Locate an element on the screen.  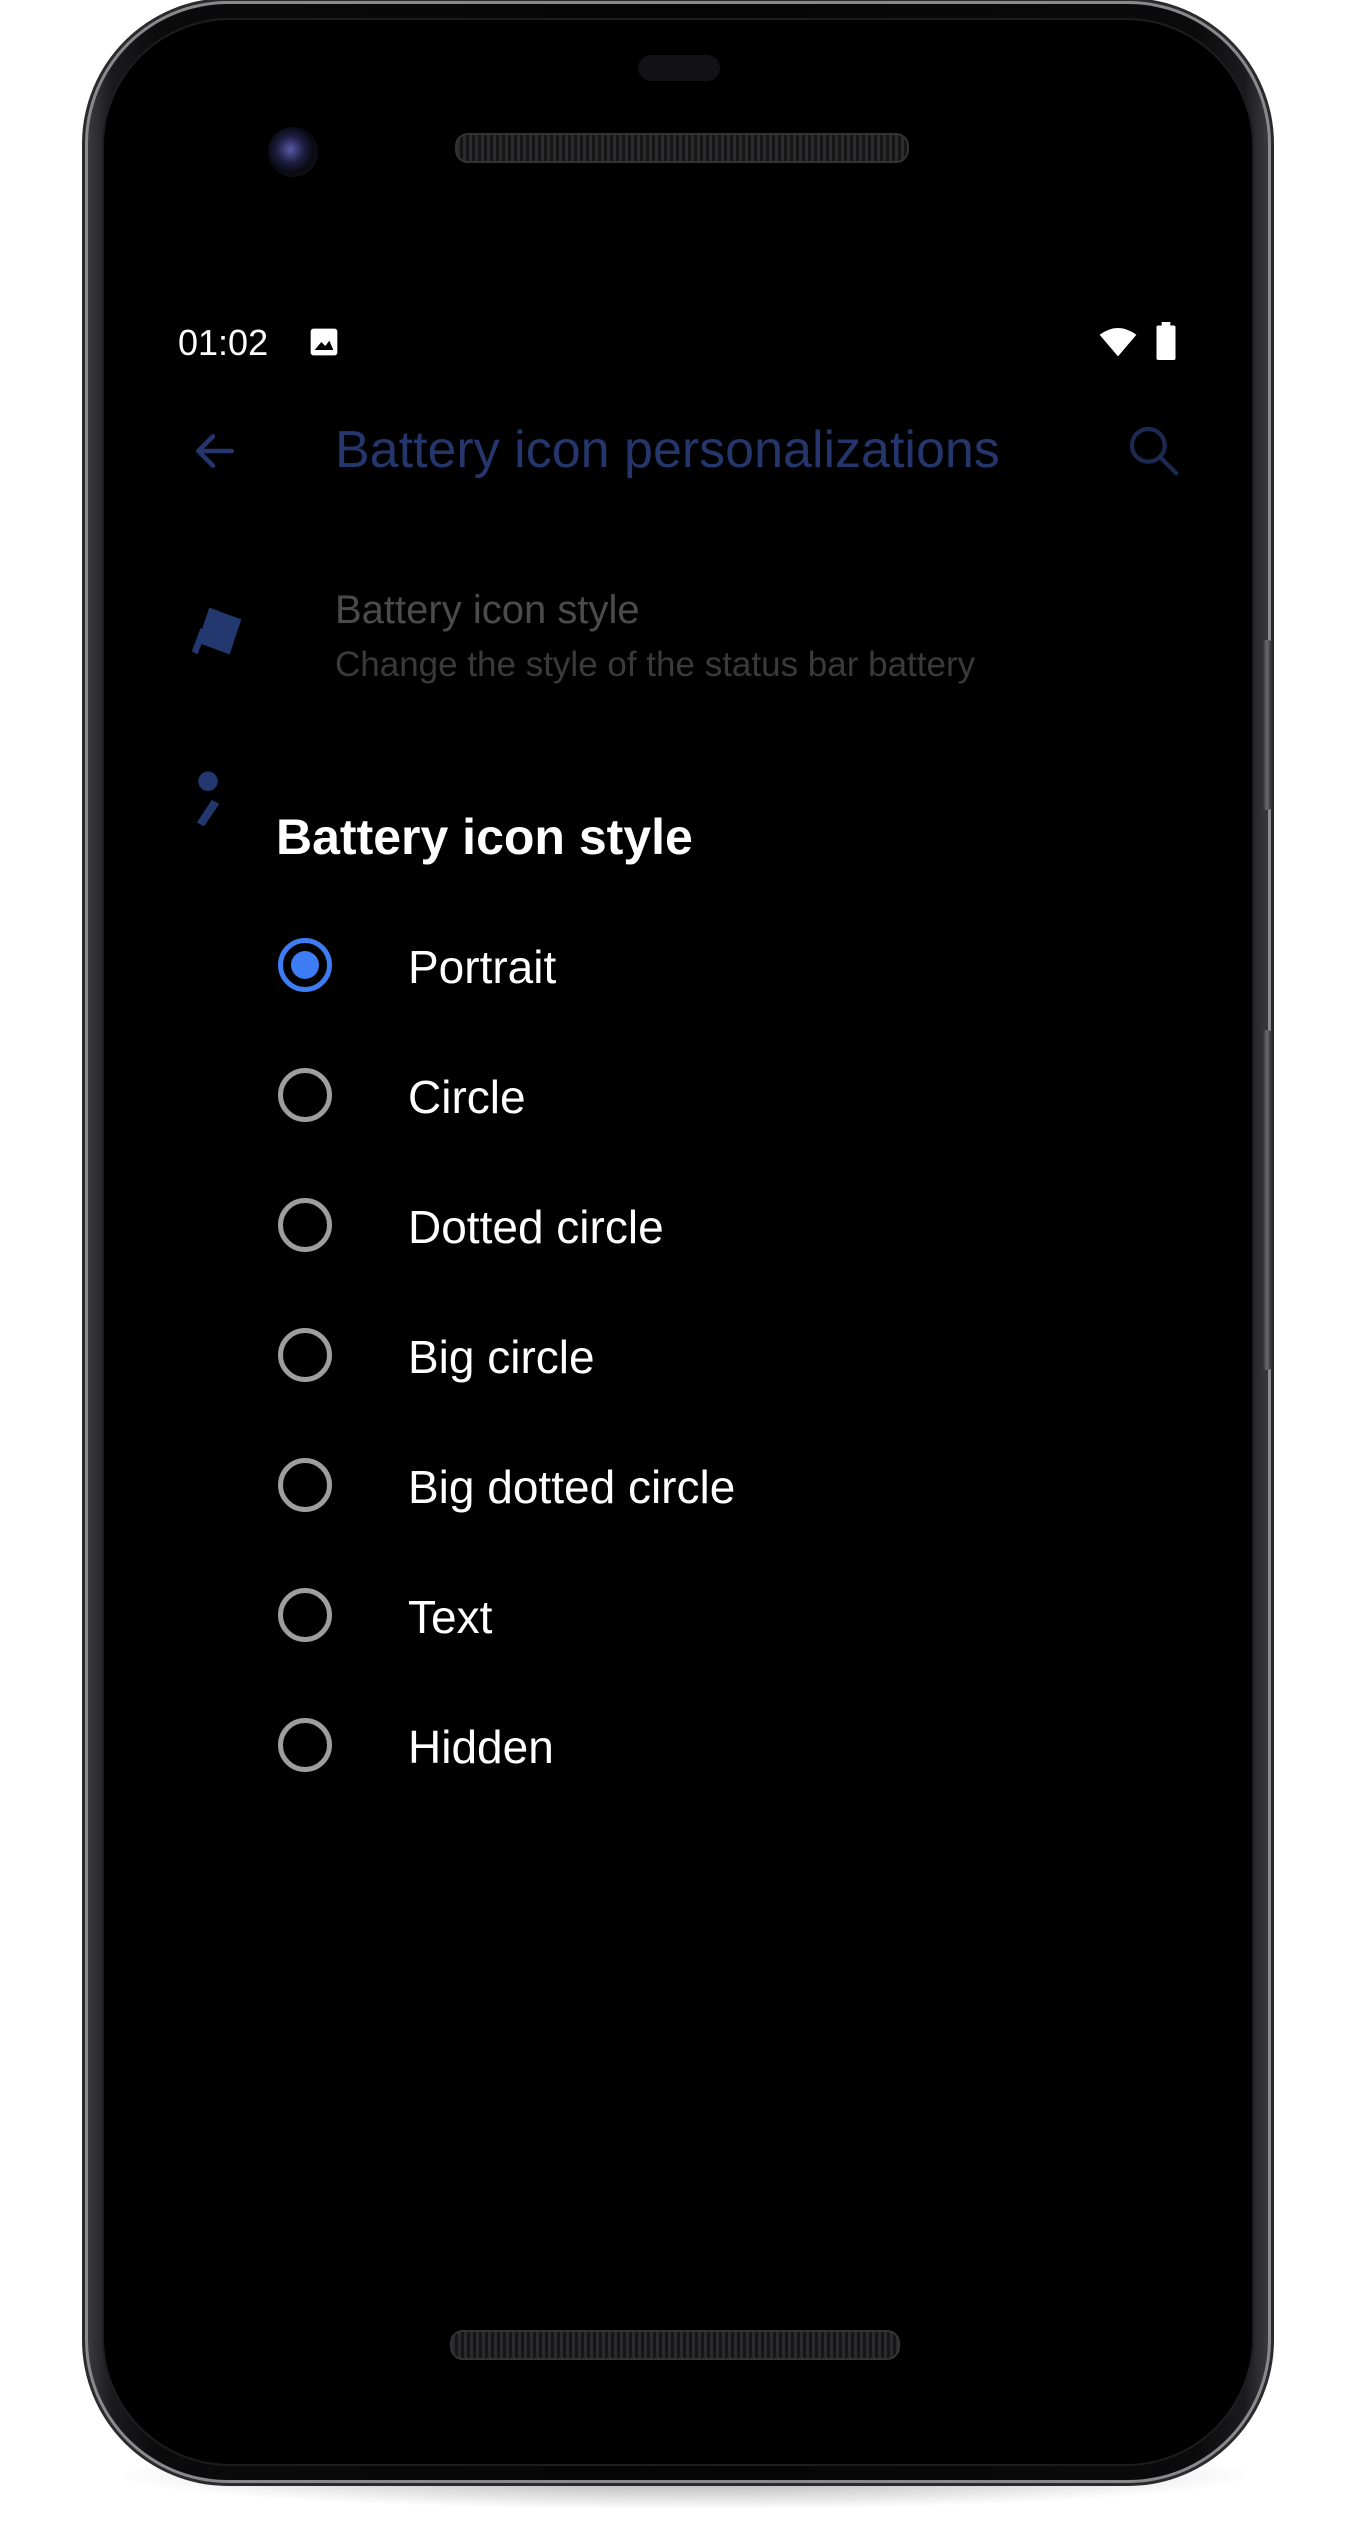
option-text: Text is located at coordinates (690, 1615).